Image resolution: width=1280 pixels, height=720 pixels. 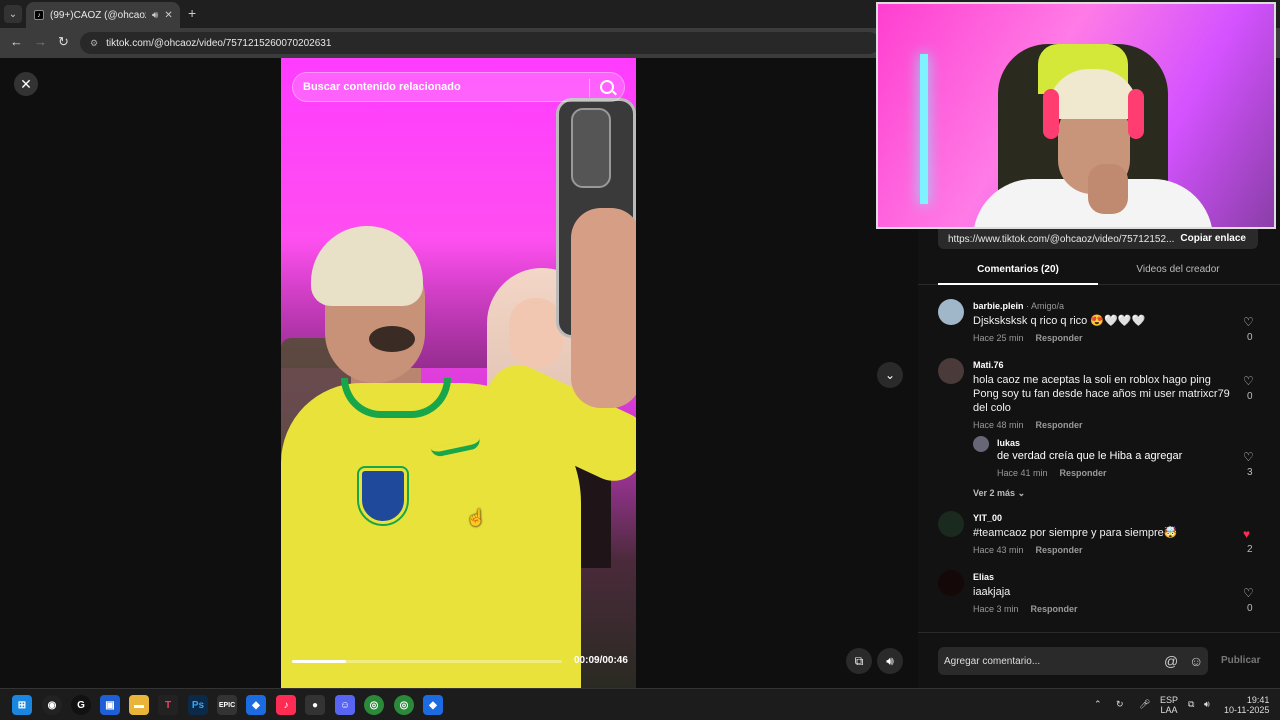 I want to click on comment-meta: Hace 48 min Responder, so click(x=1028, y=425).